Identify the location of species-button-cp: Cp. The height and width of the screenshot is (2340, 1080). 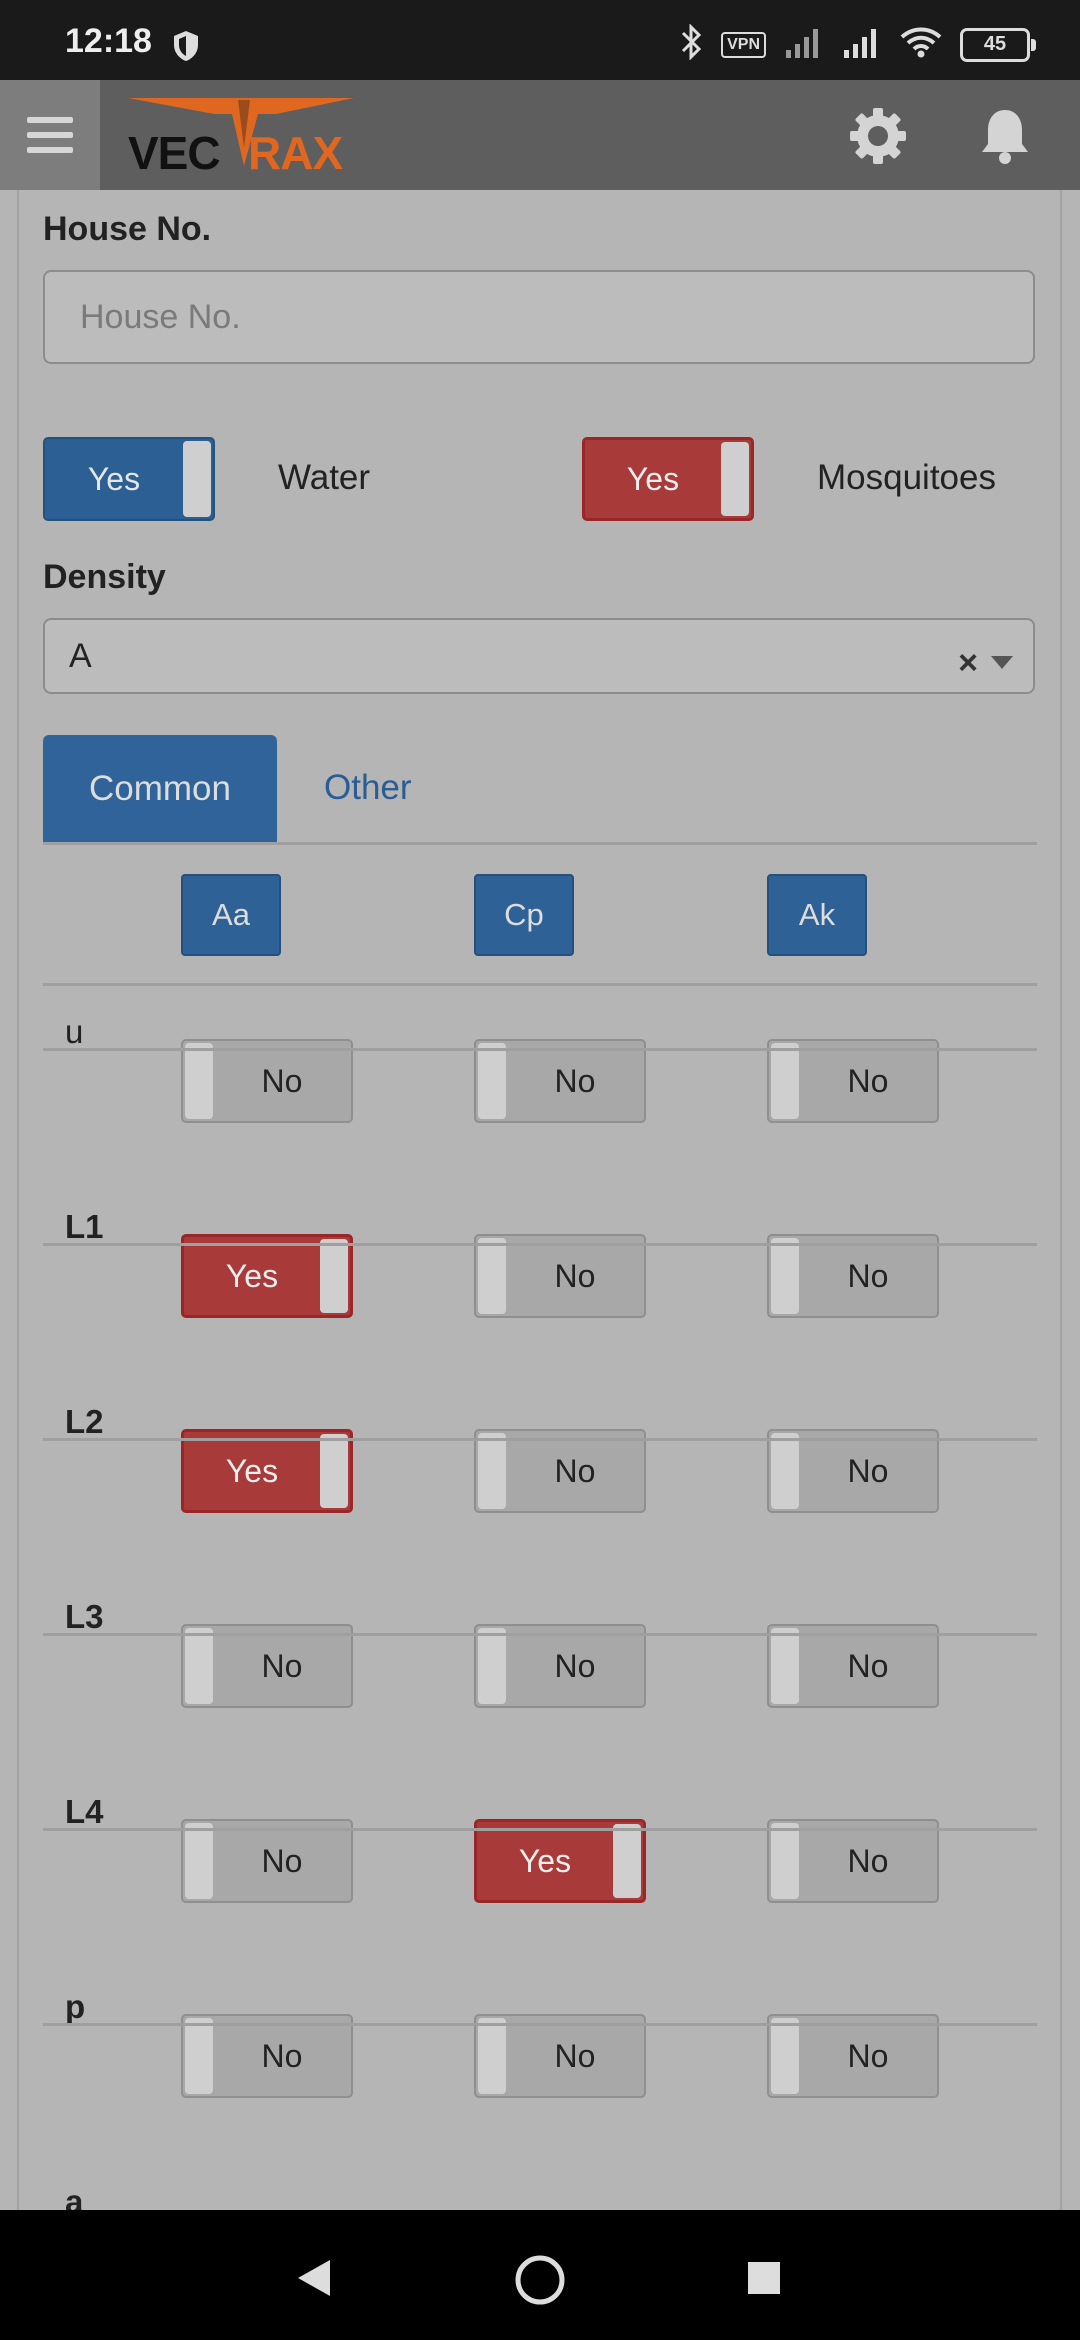
(524, 915).